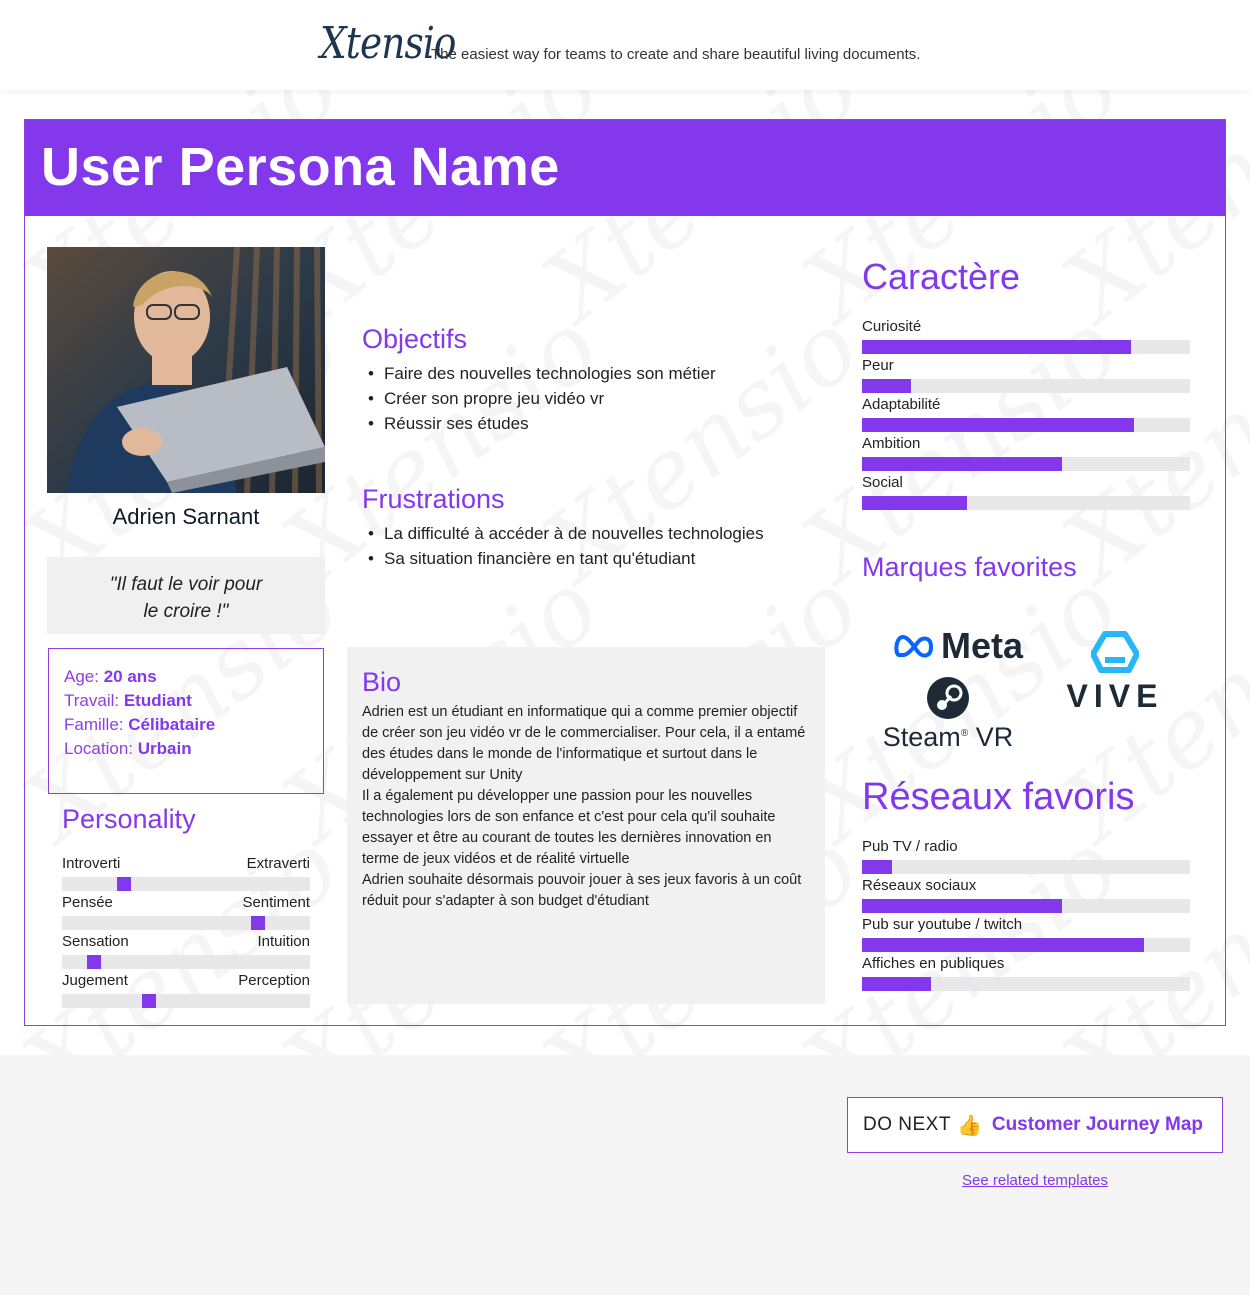 Image resolution: width=1250 pixels, height=1295 pixels. Describe the element at coordinates (914, 646) in the screenshot. I see `meta-logo-icon` at that location.